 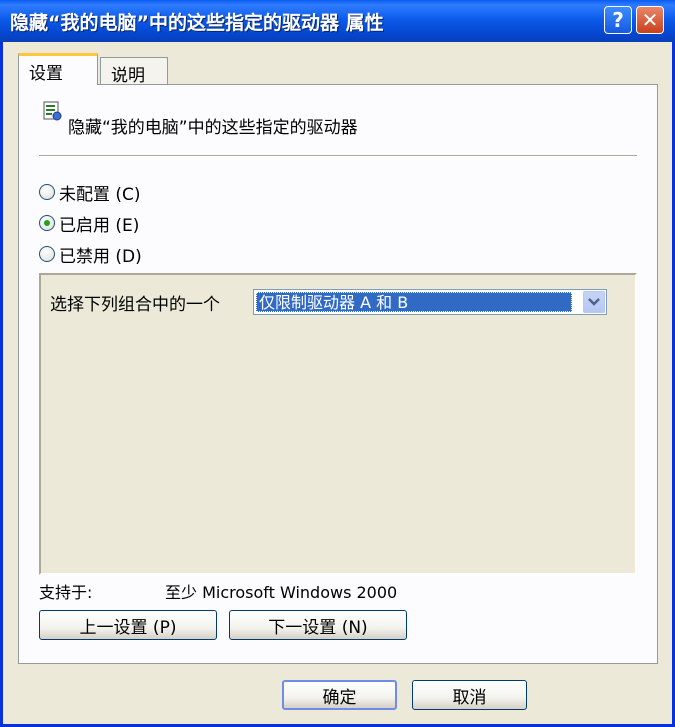 I want to click on radio-label: 已启用 (E), so click(x=99, y=225).